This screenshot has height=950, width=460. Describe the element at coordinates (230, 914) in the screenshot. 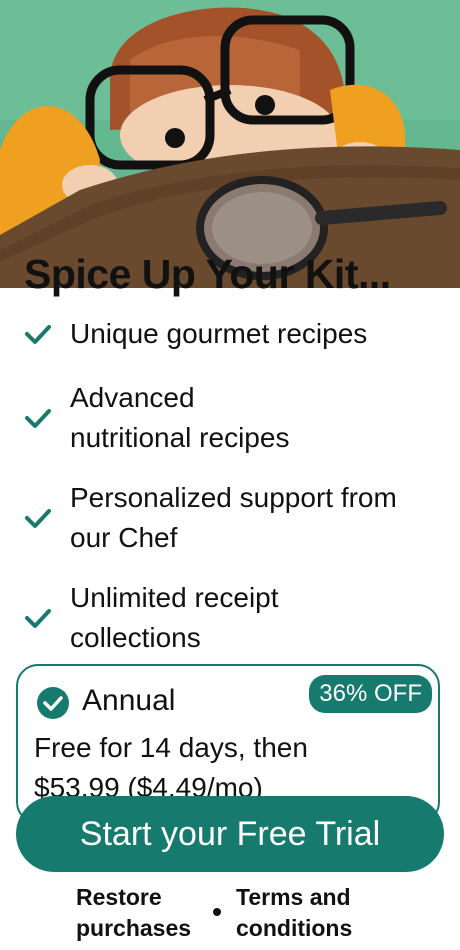

I see `footer-links: Restore purchases Terms and conditions` at that location.